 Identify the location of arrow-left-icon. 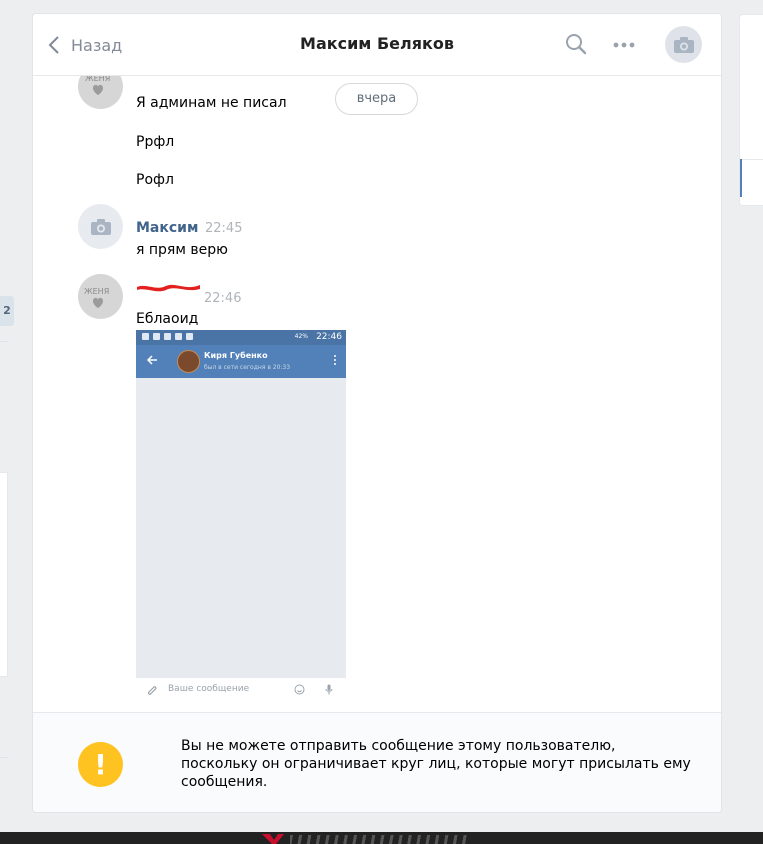
(151, 360).